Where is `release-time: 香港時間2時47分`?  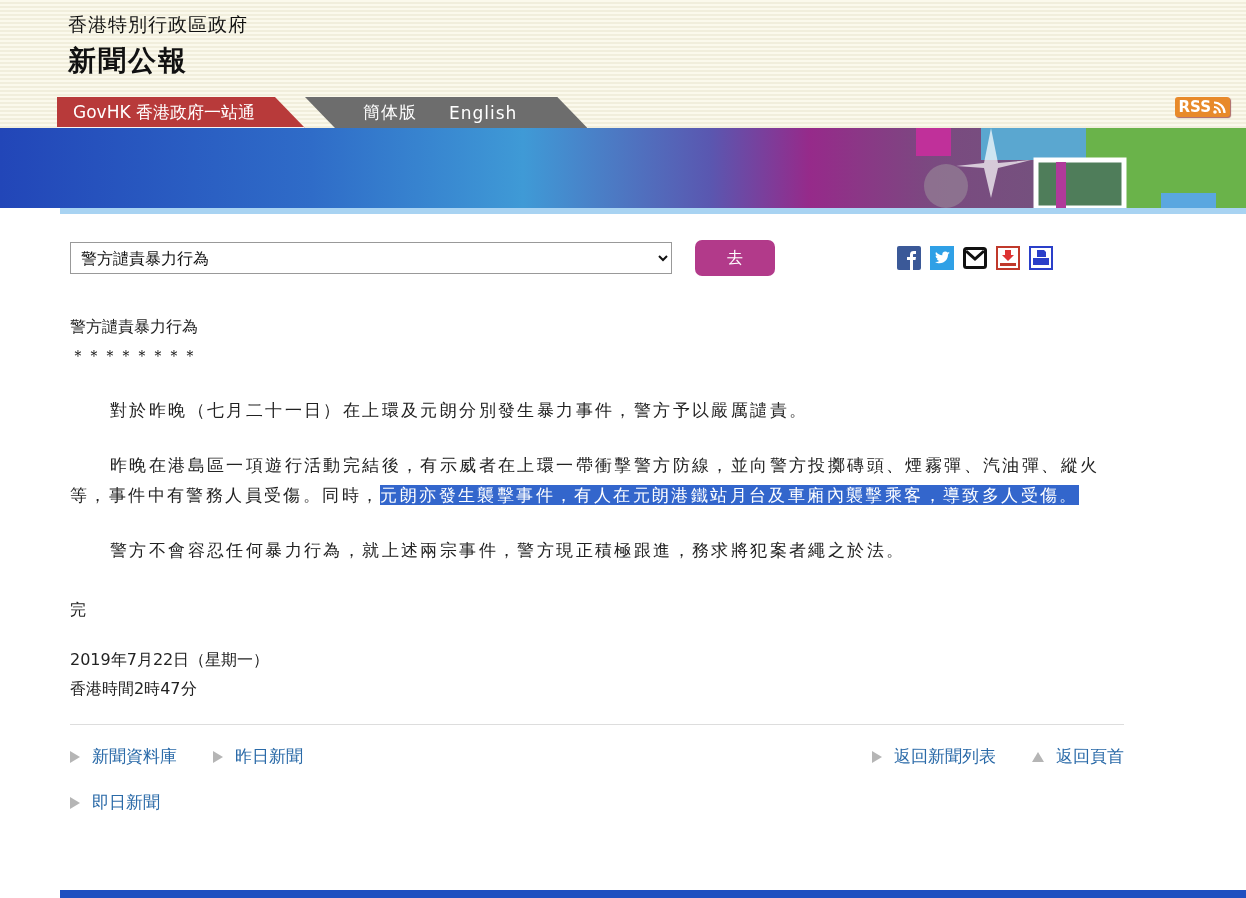
release-time: 香港時間2時47分 is located at coordinates (134, 689).